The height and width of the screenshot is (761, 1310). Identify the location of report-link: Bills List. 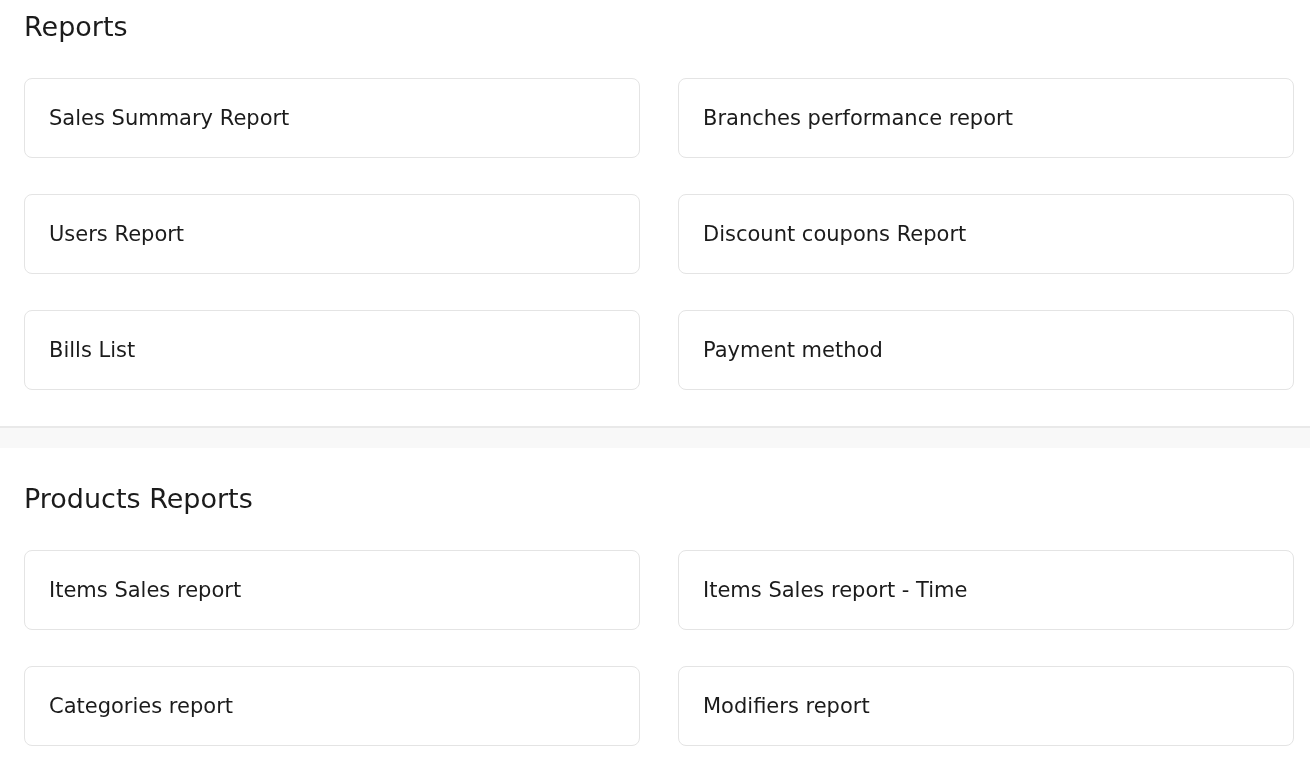
(332, 350).